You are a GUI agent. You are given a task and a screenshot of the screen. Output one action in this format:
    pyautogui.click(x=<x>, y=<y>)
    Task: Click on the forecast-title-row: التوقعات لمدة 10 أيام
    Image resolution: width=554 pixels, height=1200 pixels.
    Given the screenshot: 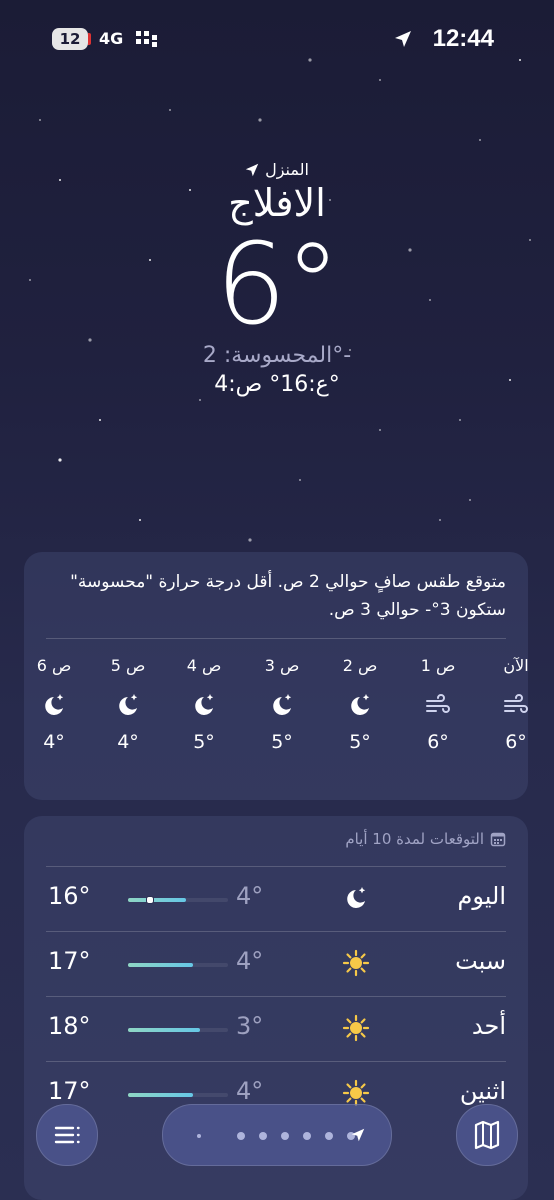 What is the action you would take?
    pyautogui.click(x=425, y=839)
    